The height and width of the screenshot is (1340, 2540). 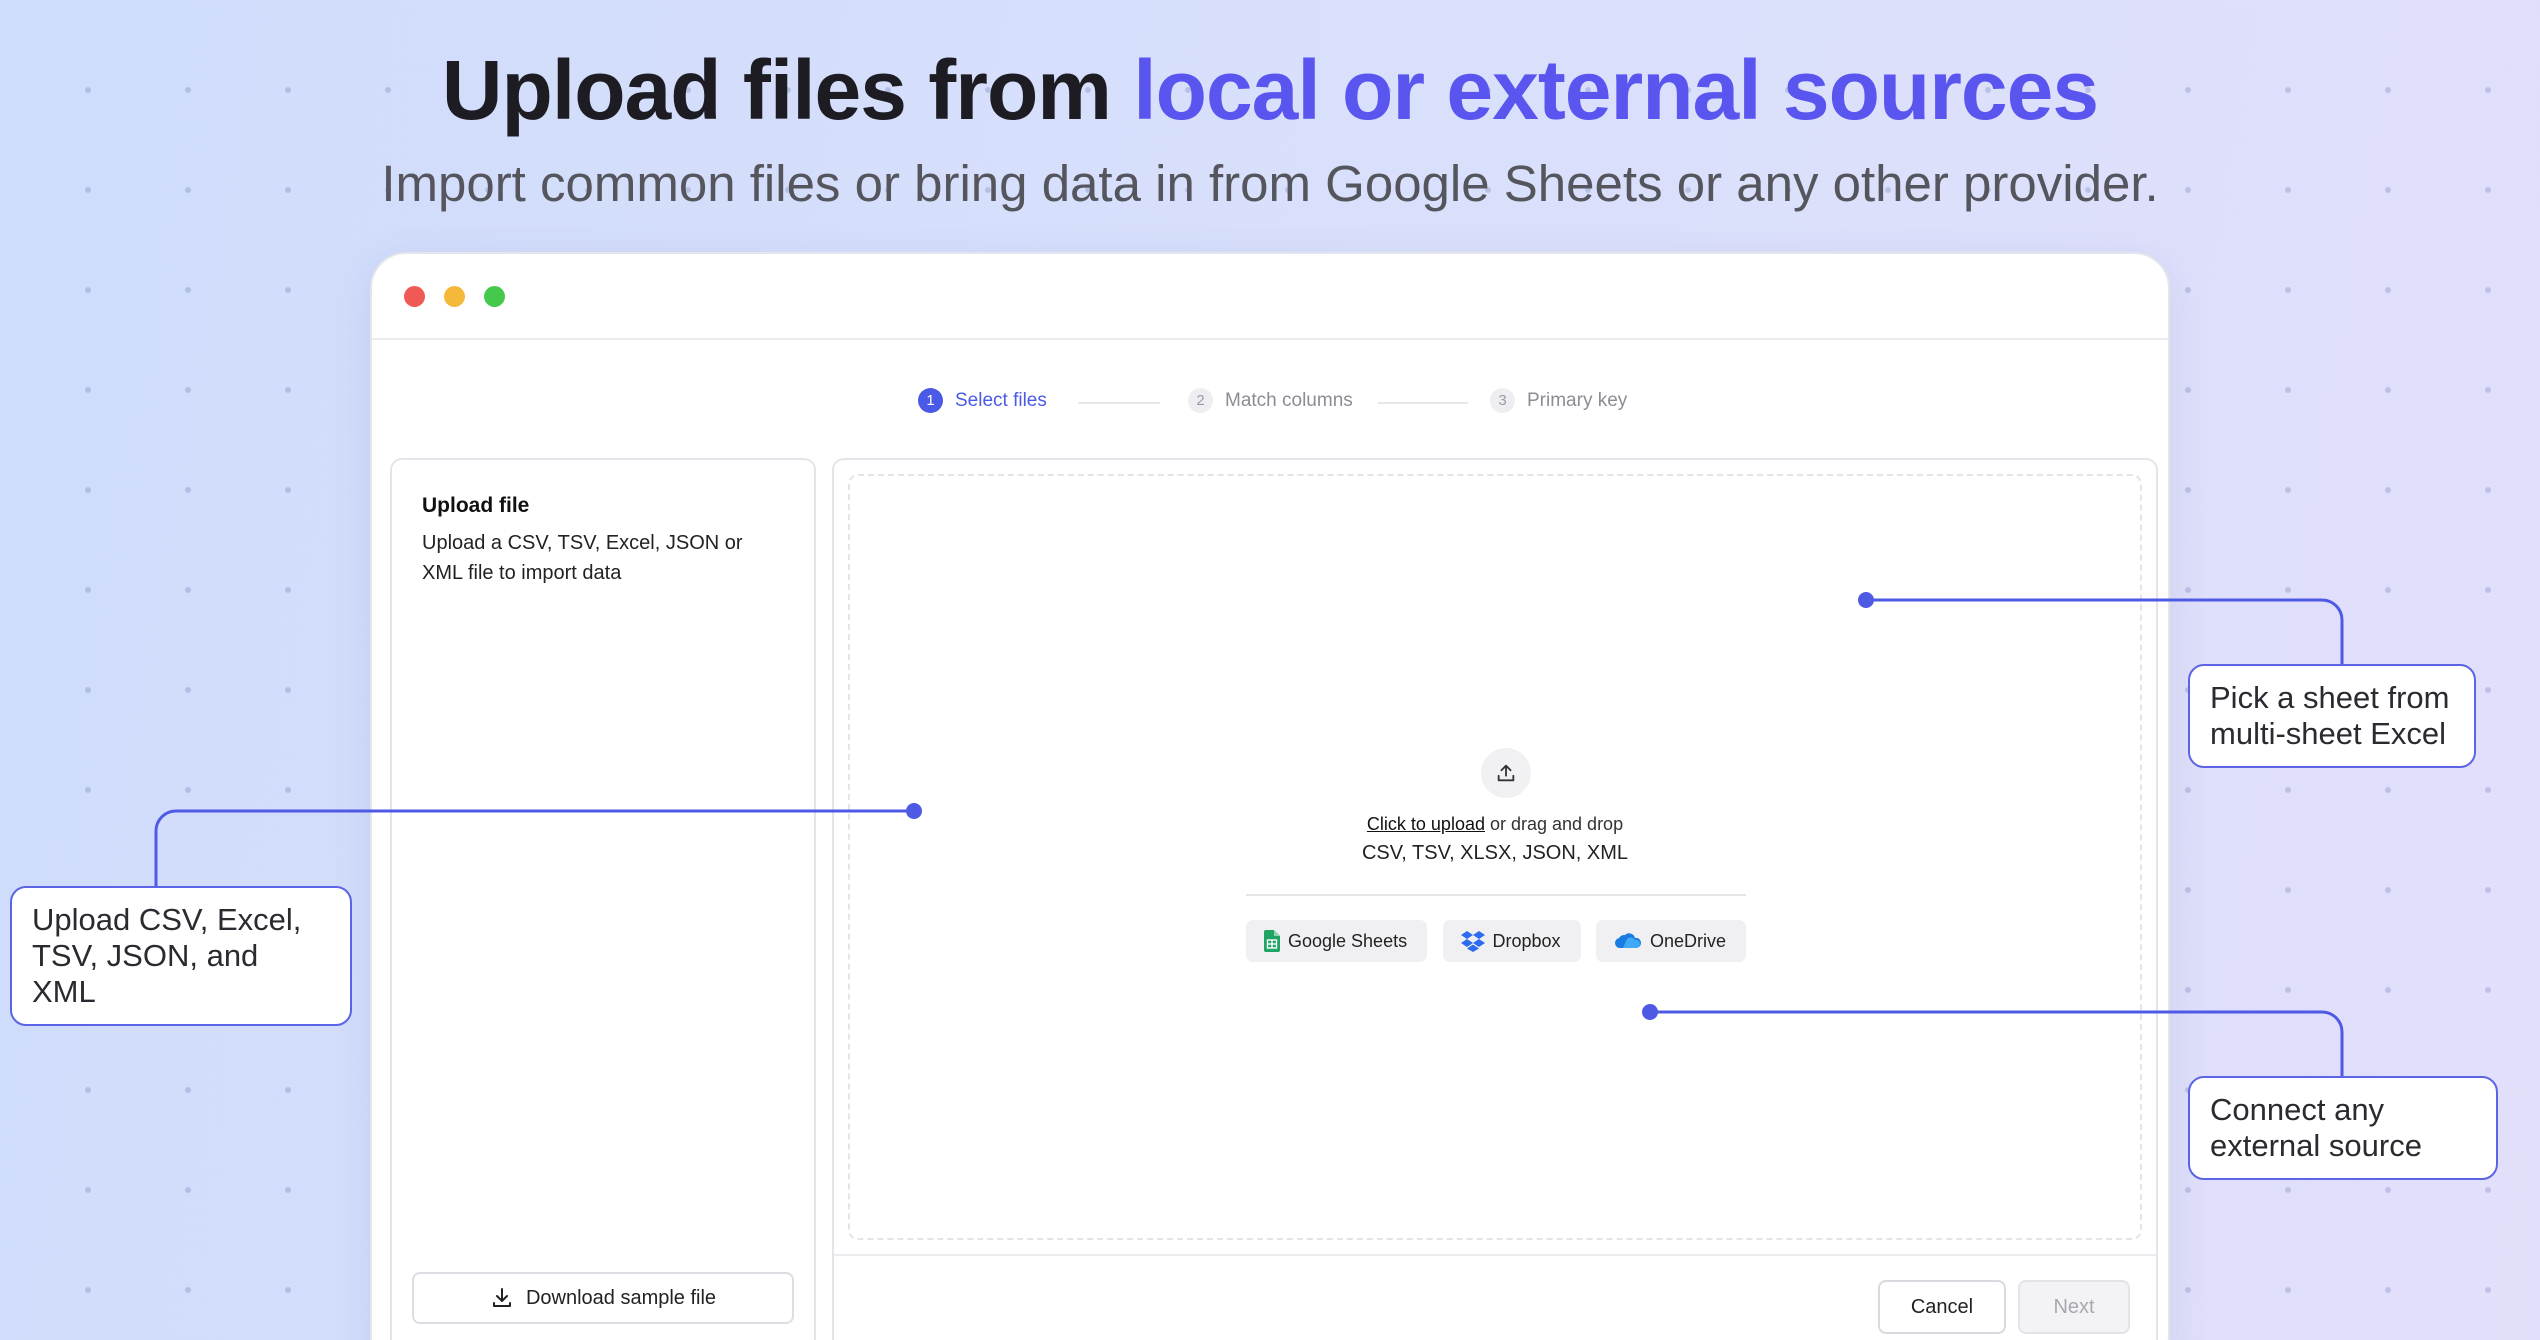 I want to click on title-plain: Upload files from, so click(x=787, y=90).